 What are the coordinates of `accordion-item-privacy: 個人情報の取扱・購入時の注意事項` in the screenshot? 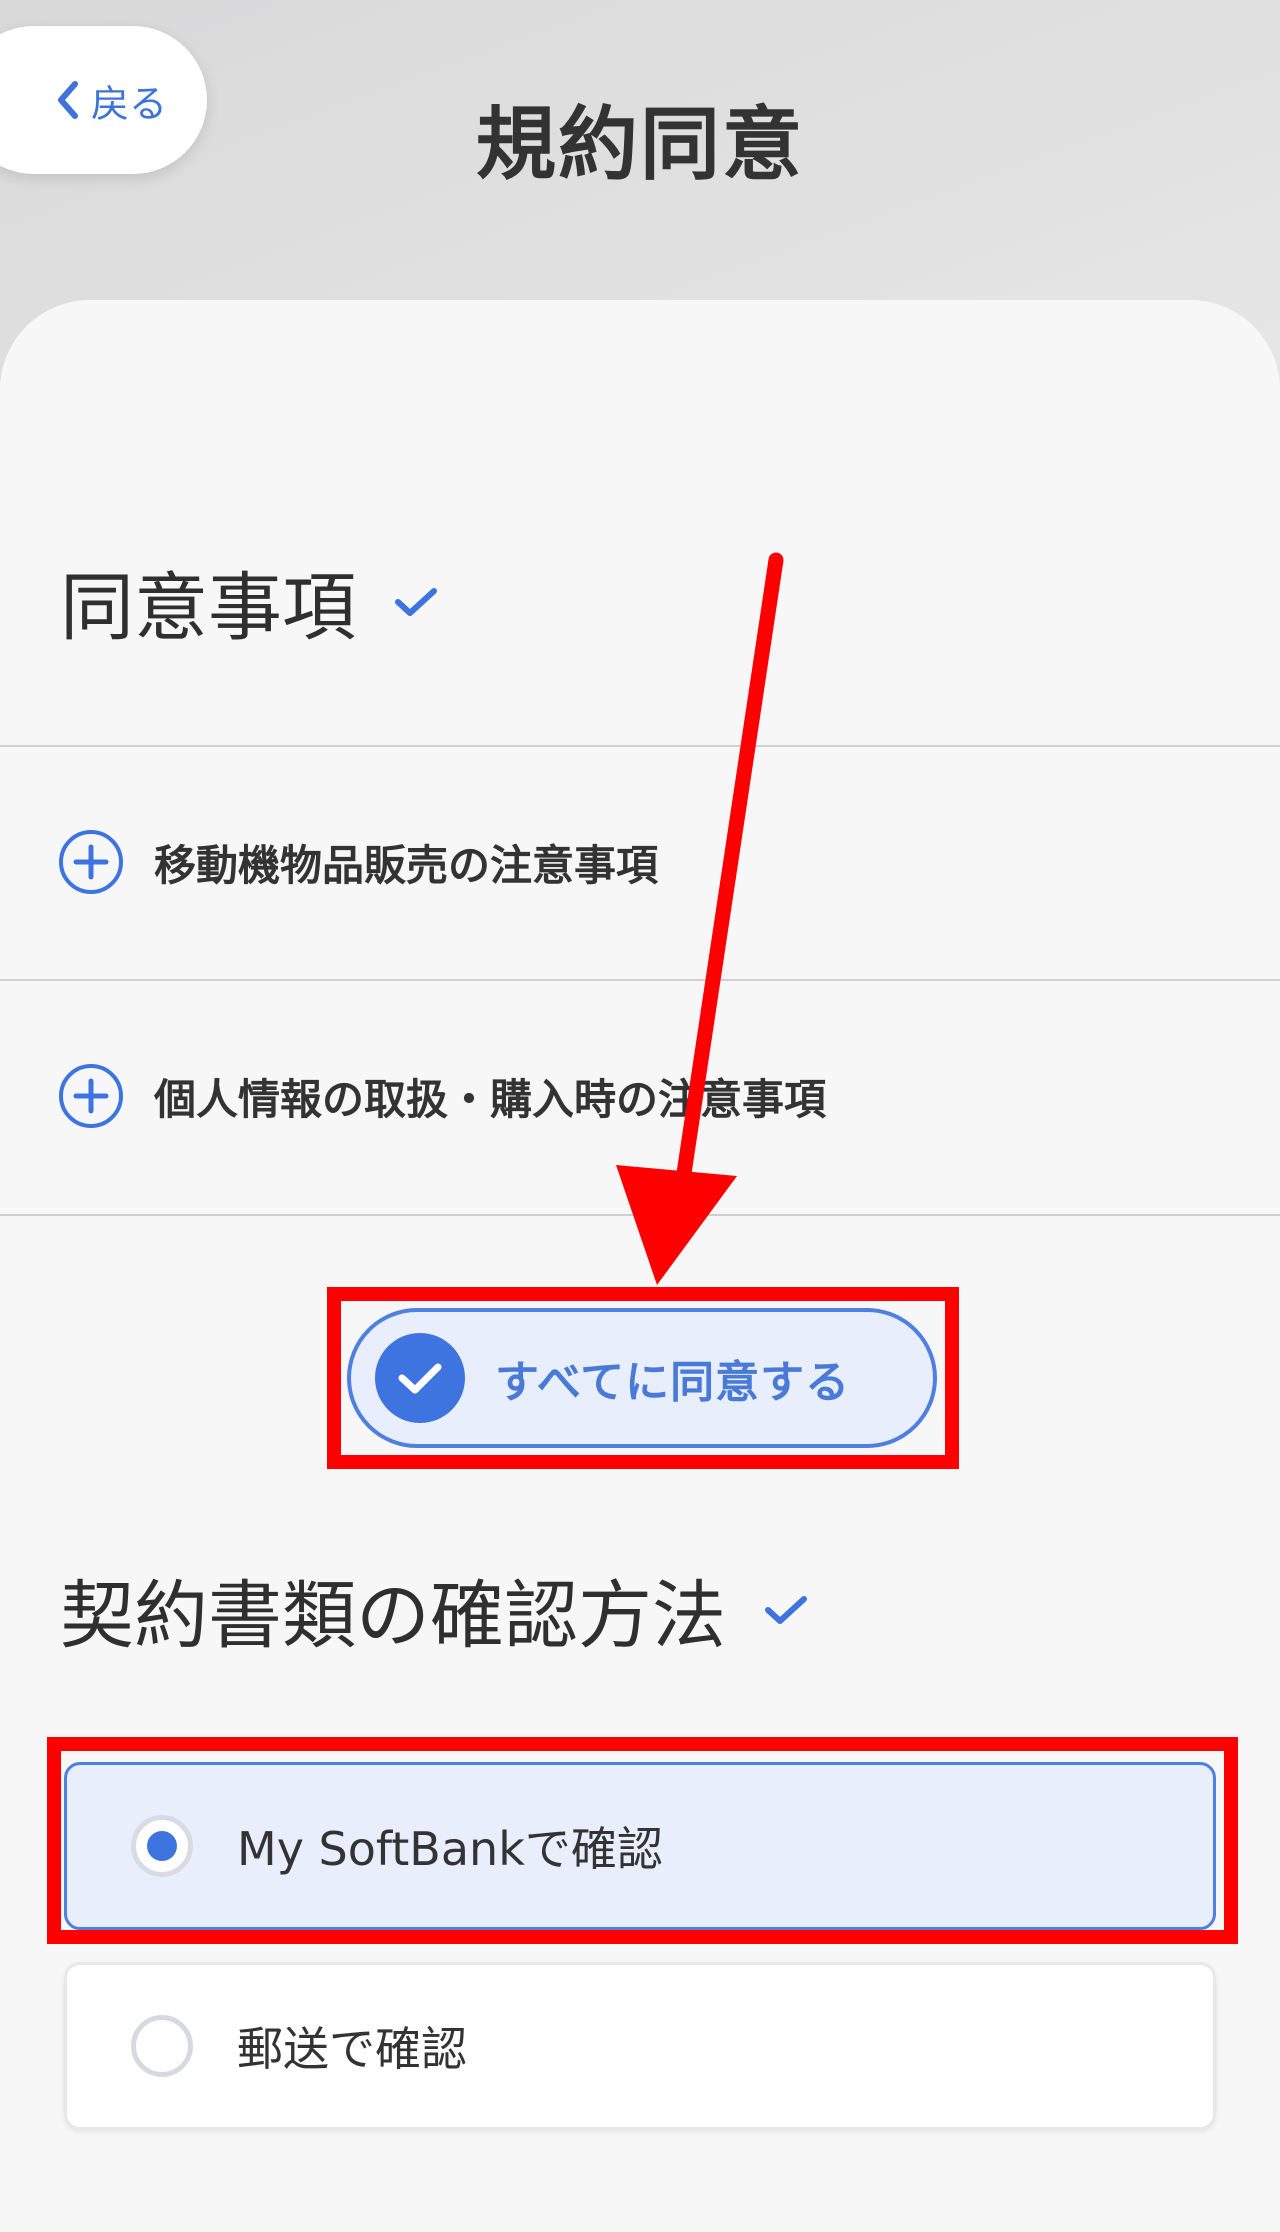 It's located at (442, 1096).